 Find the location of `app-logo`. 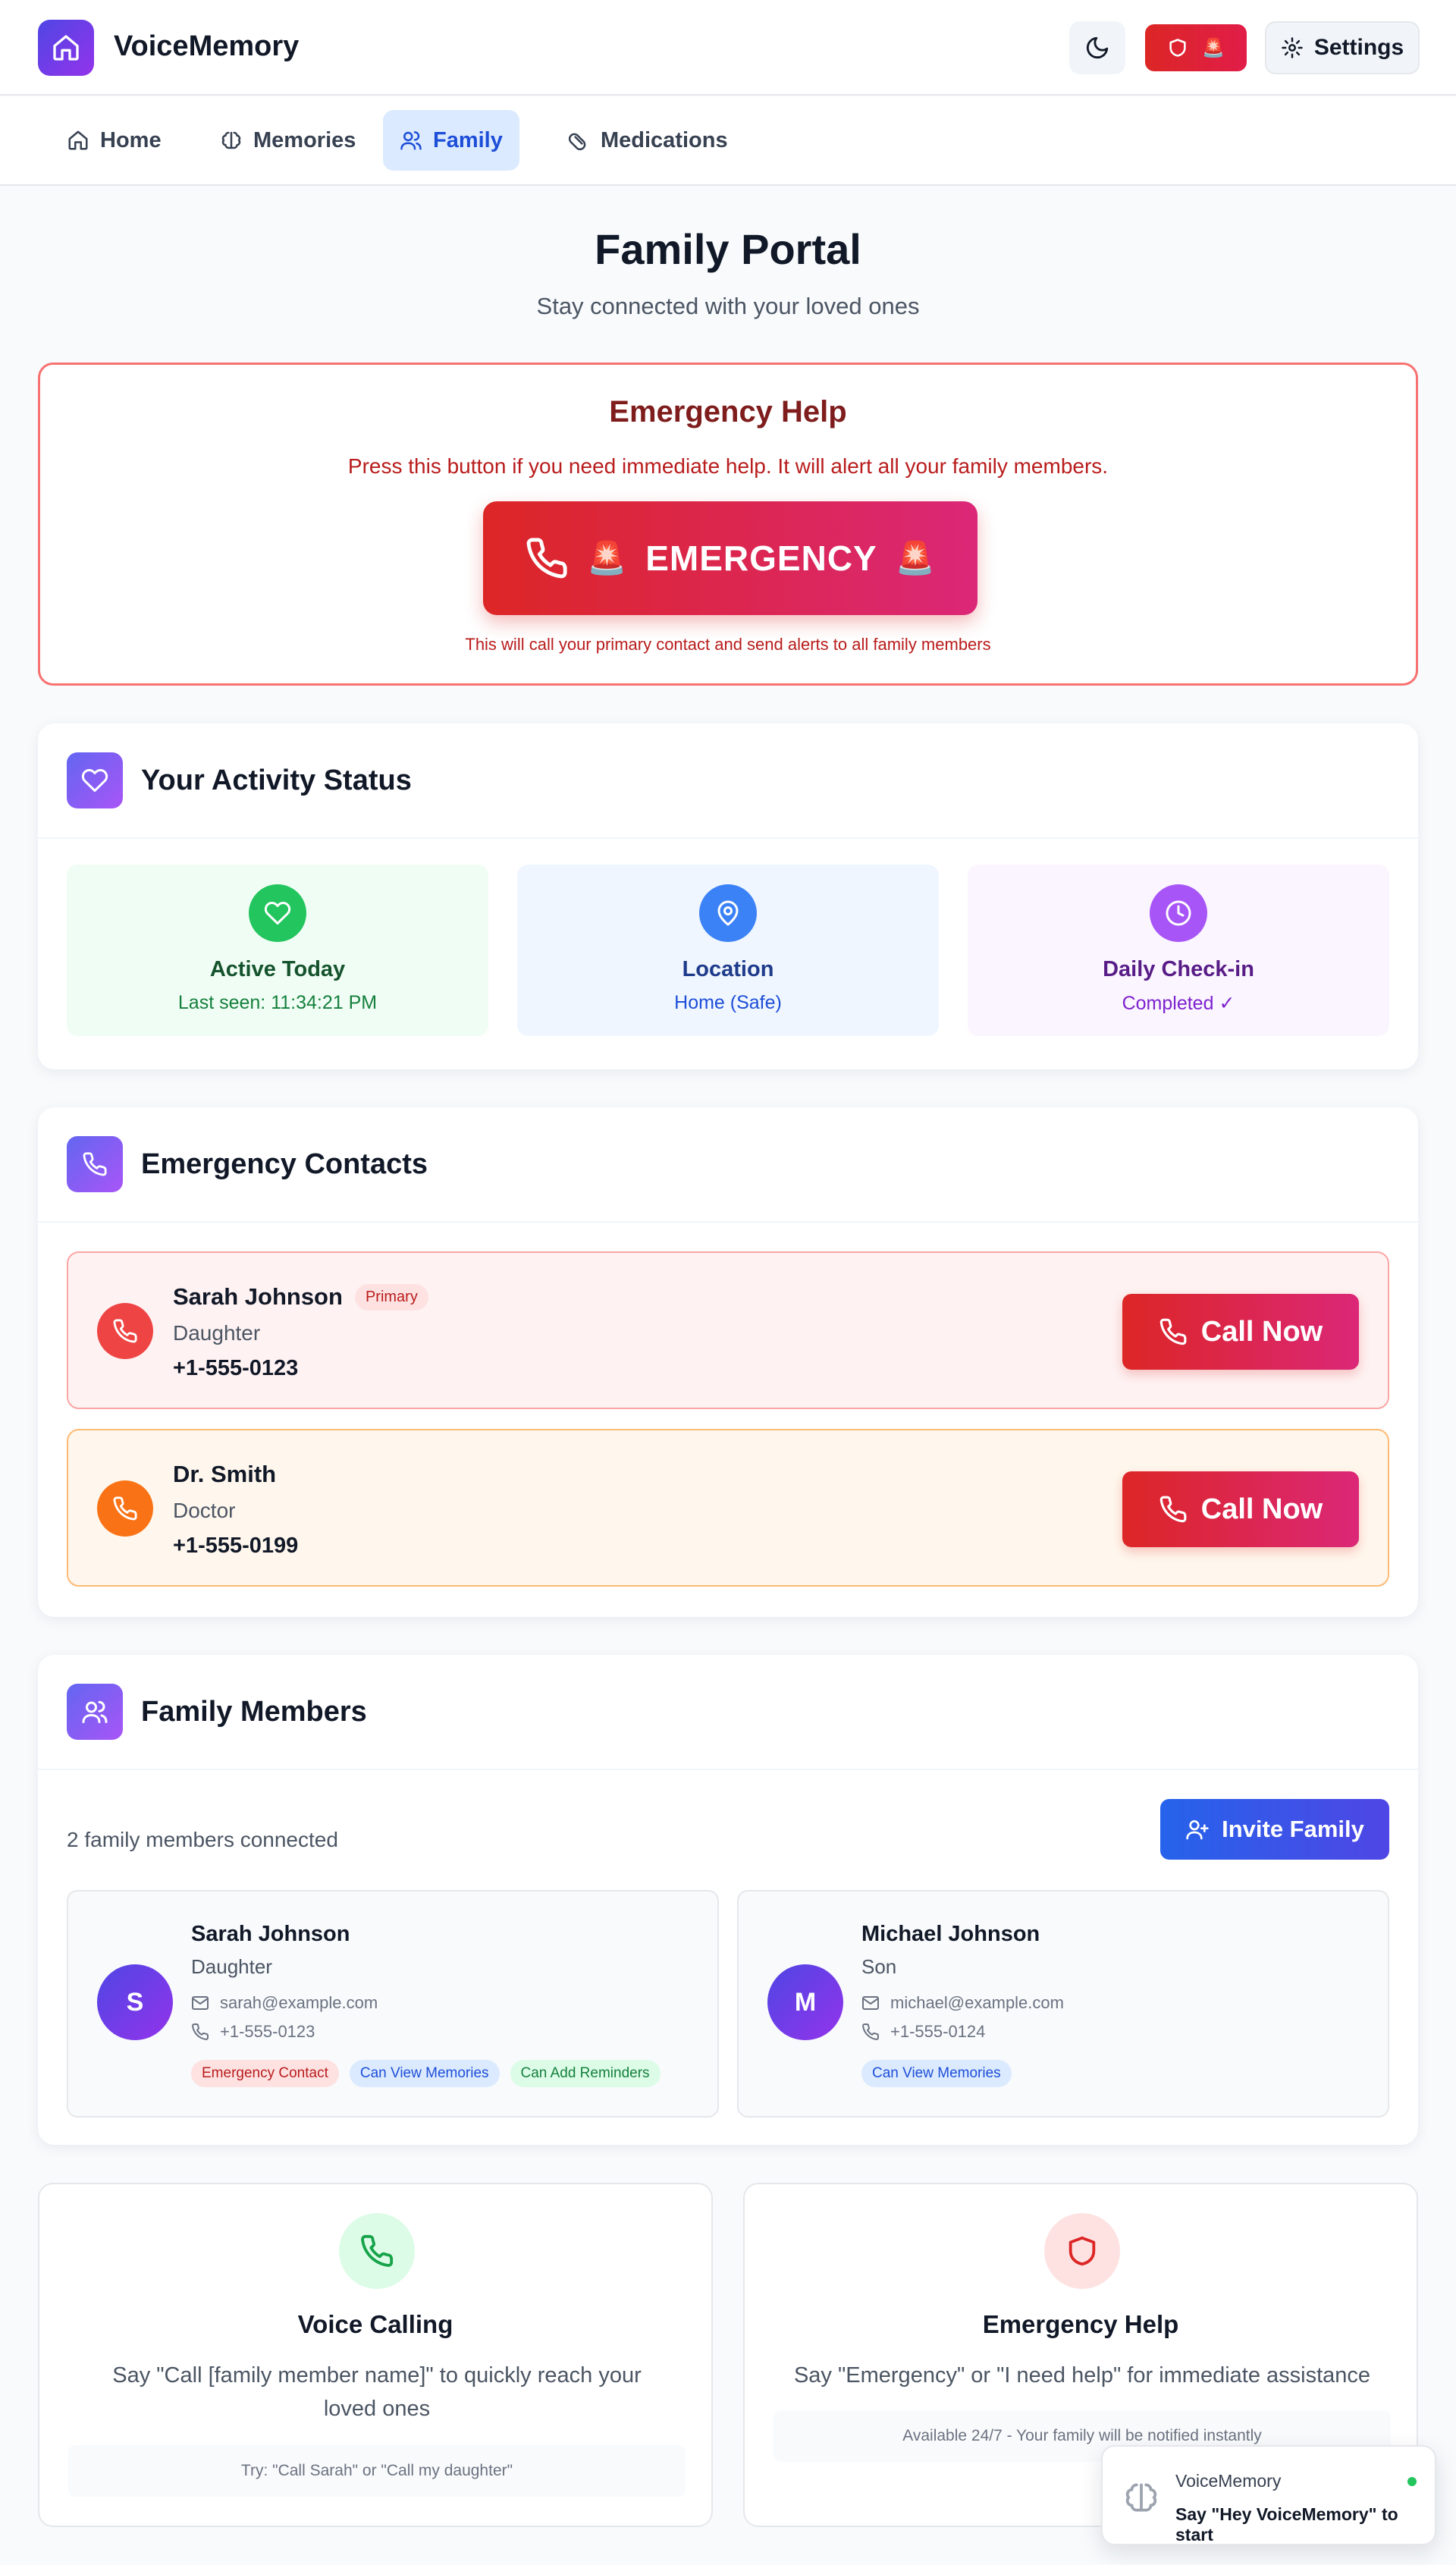

app-logo is located at coordinates (66, 48).